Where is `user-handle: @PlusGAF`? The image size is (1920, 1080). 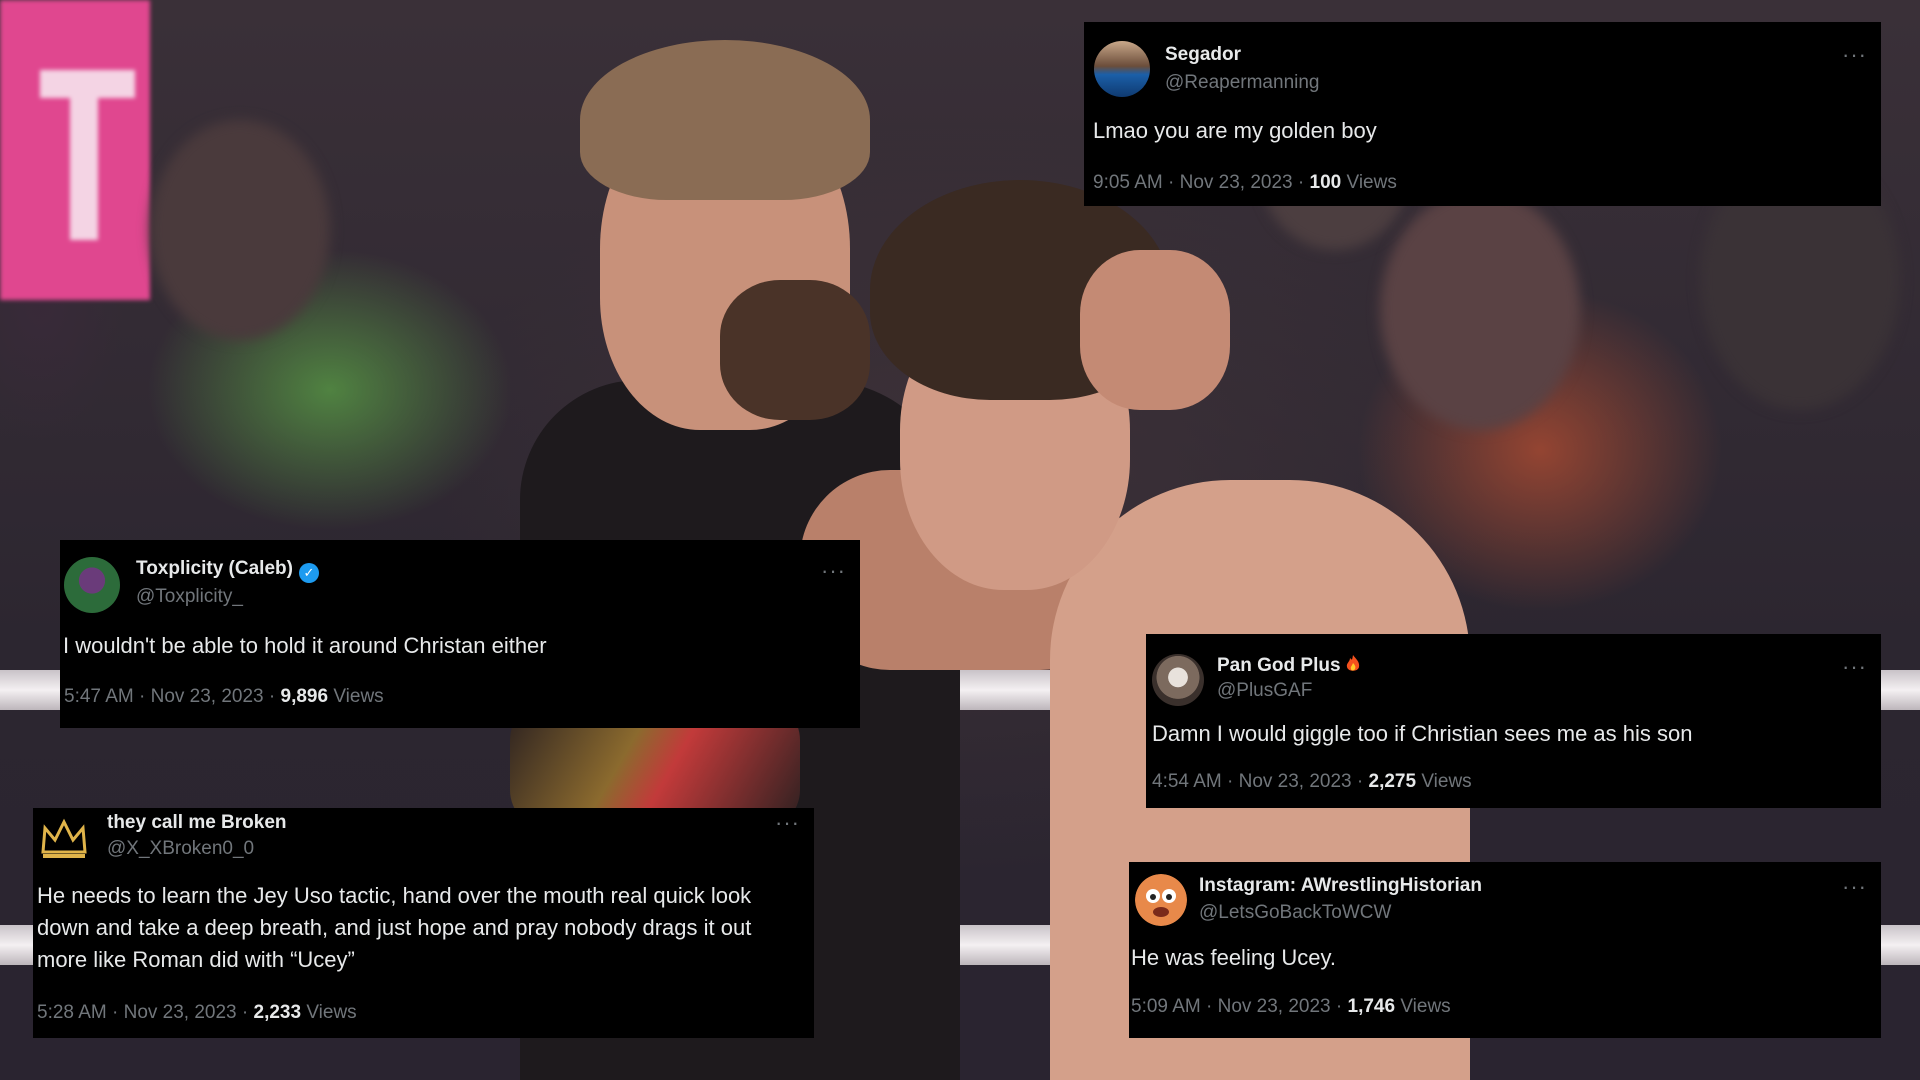
user-handle: @PlusGAF is located at coordinates (1264, 691).